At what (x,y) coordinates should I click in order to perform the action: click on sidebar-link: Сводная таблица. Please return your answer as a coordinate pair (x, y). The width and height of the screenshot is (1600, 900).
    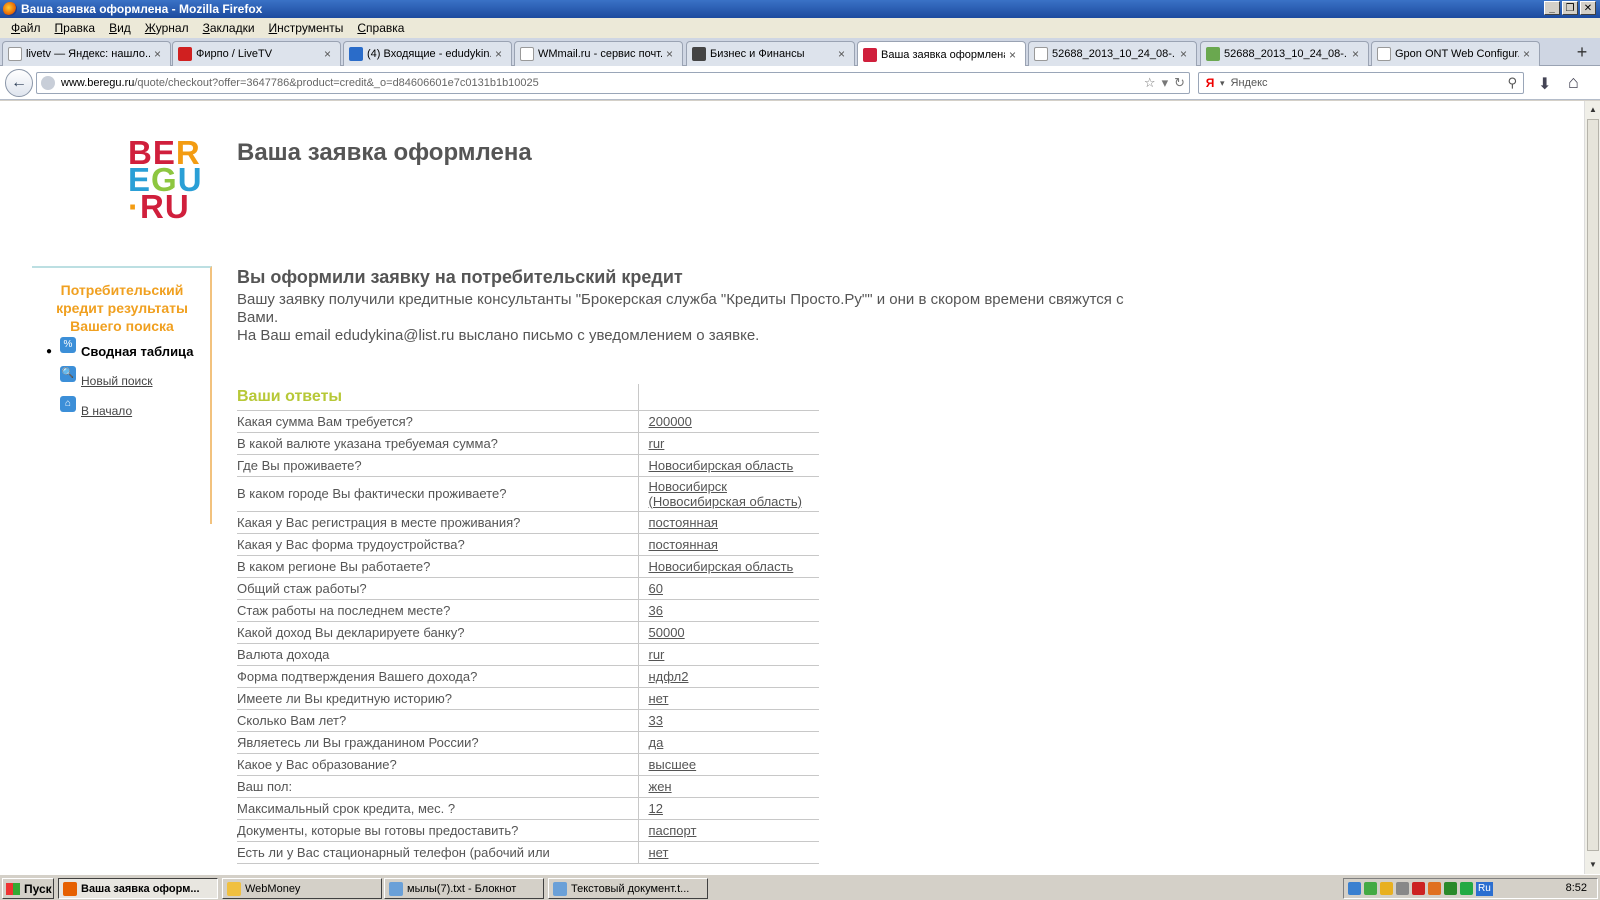
    Looking at the image, I should click on (137, 351).